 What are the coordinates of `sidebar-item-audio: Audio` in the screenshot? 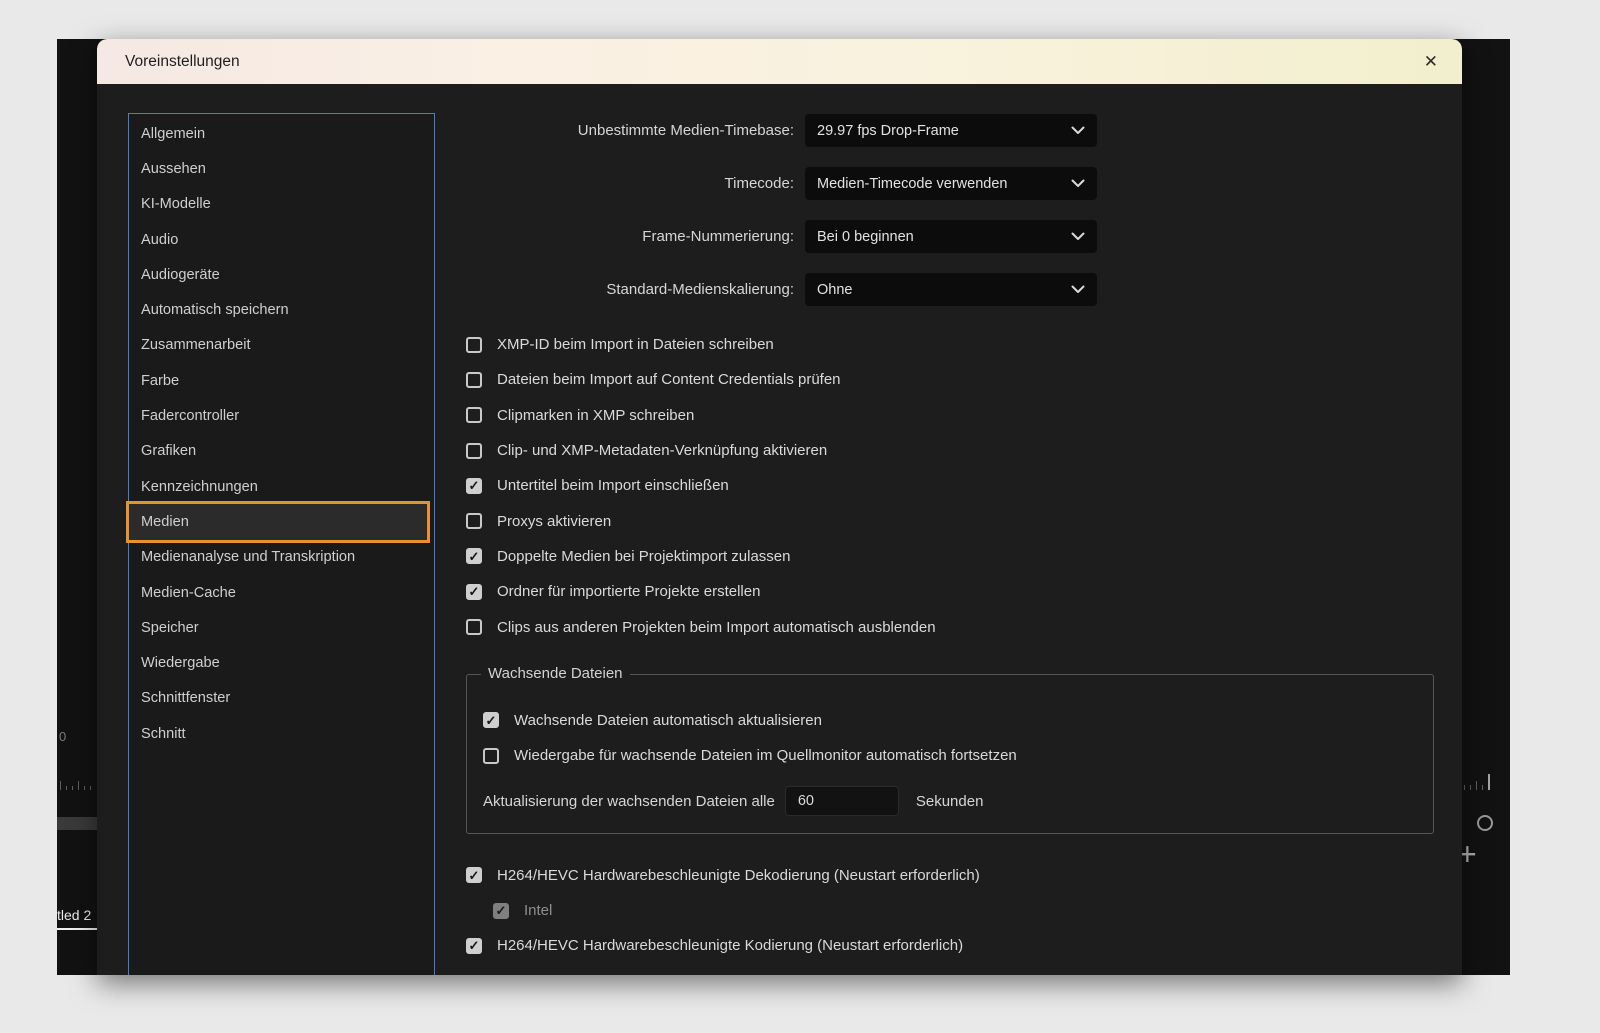 It's located at (278, 239).